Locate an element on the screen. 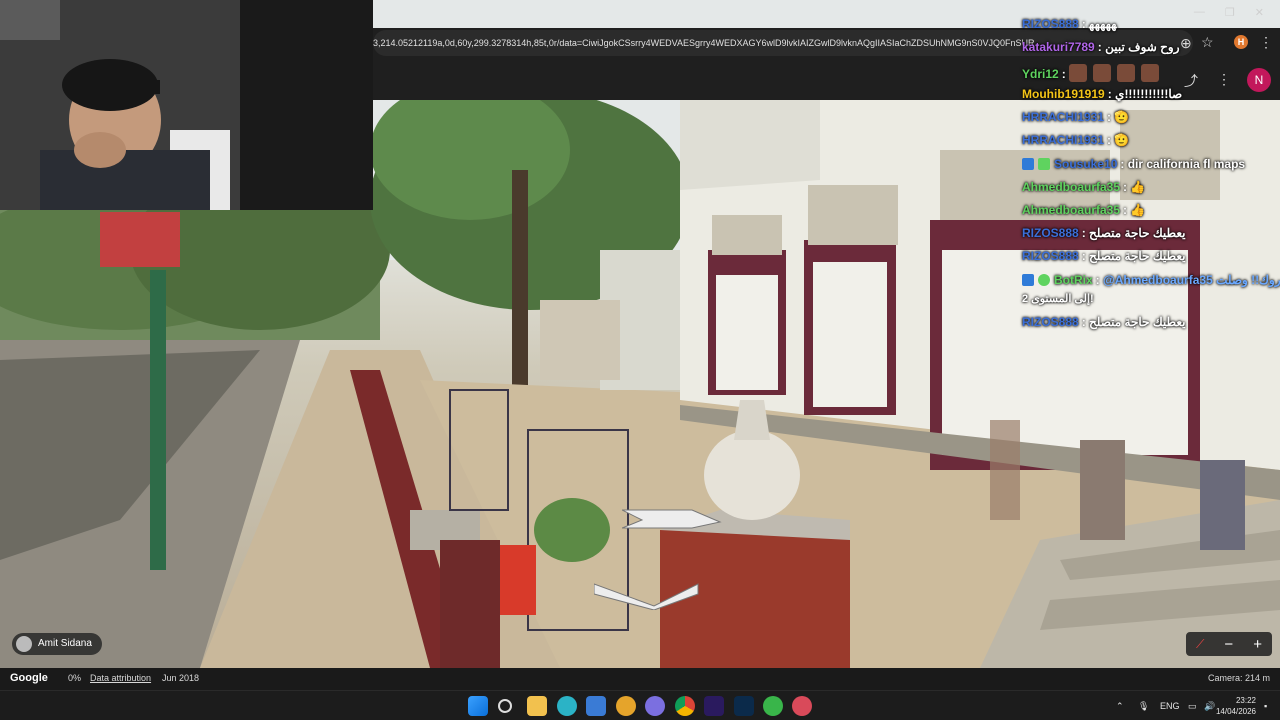 The height and width of the screenshot is (720, 1280). zoom-controls: ⟋ − + is located at coordinates (1229, 644).